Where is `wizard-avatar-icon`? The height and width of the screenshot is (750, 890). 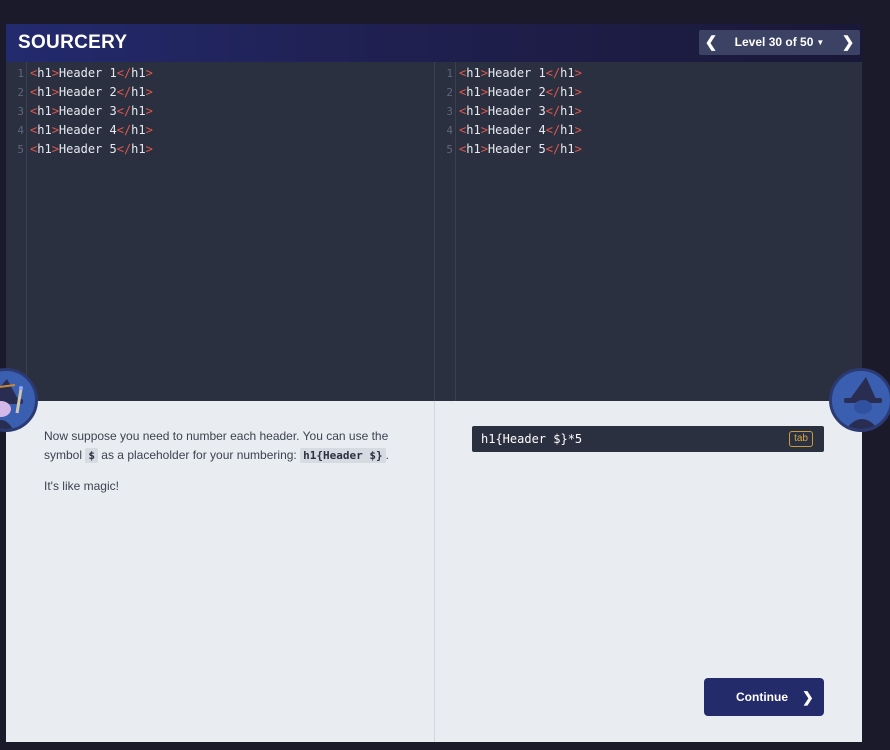 wizard-avatar-icon is located at coordinates (859, 400).